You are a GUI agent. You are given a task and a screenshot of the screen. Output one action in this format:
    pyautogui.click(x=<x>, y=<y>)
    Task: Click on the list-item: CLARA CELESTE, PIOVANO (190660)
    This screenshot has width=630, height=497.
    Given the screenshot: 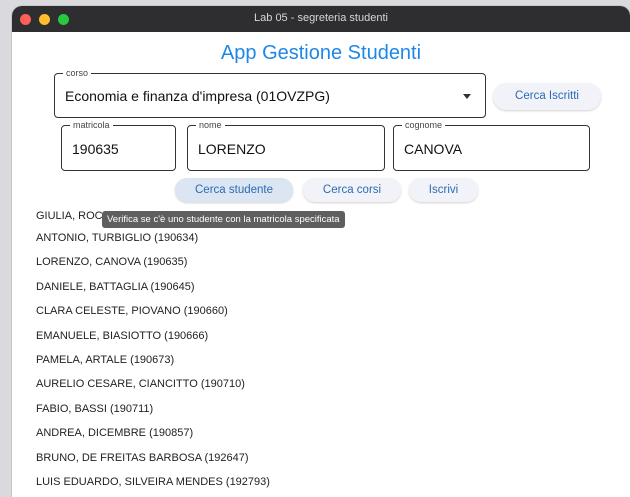 What is the action you would take?
    pyautogui.click(x=132, y=311)
    